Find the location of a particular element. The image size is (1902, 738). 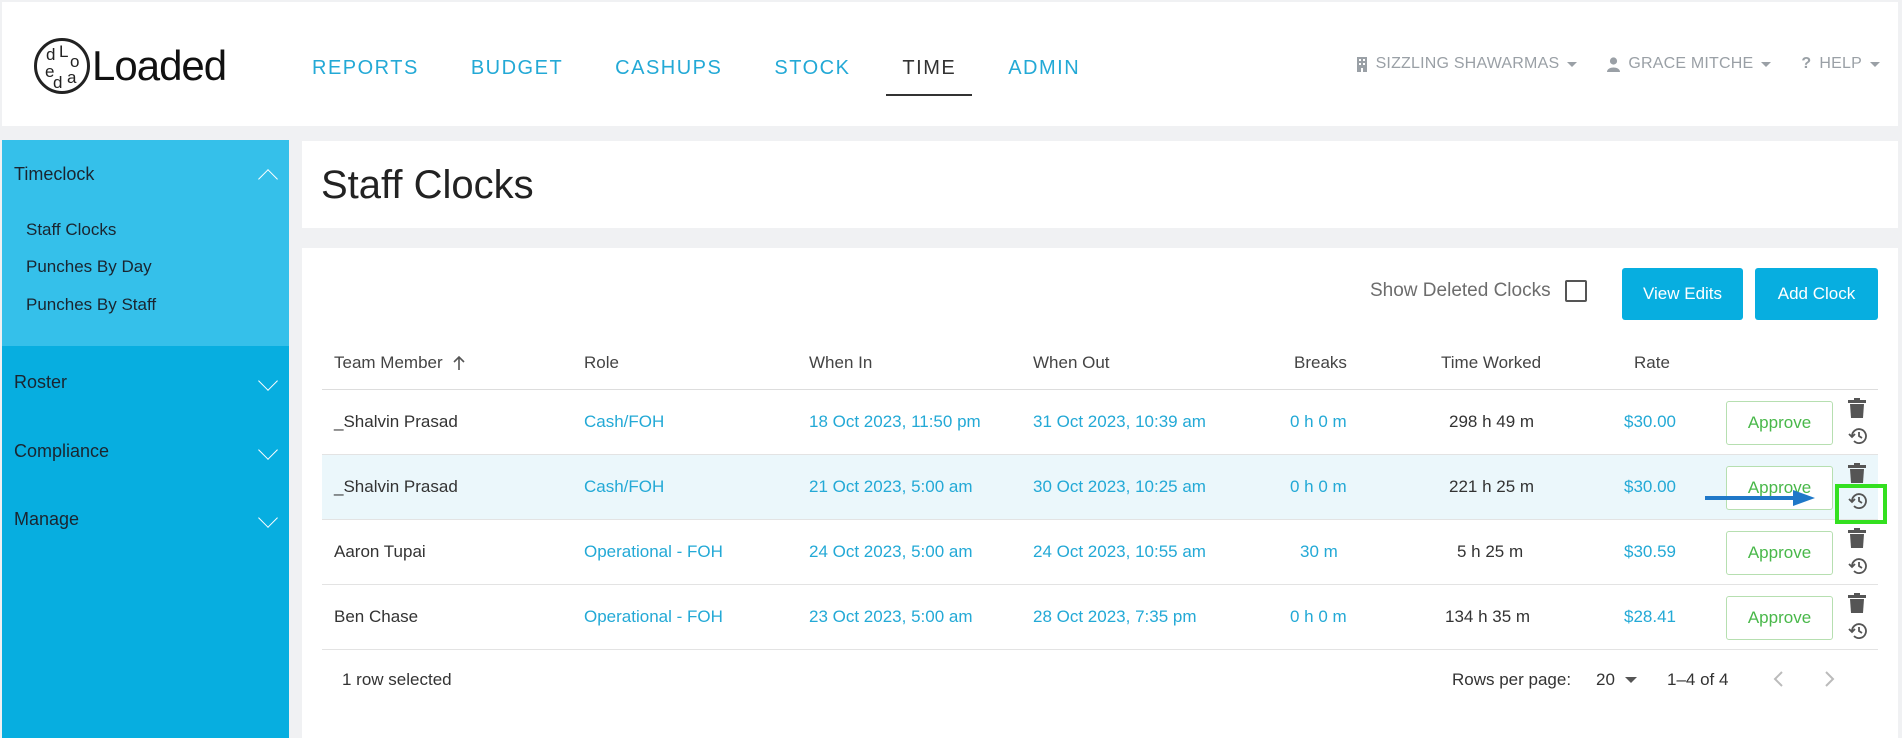

nav-admin: ADMIN is located at coordinates (1044, 64).